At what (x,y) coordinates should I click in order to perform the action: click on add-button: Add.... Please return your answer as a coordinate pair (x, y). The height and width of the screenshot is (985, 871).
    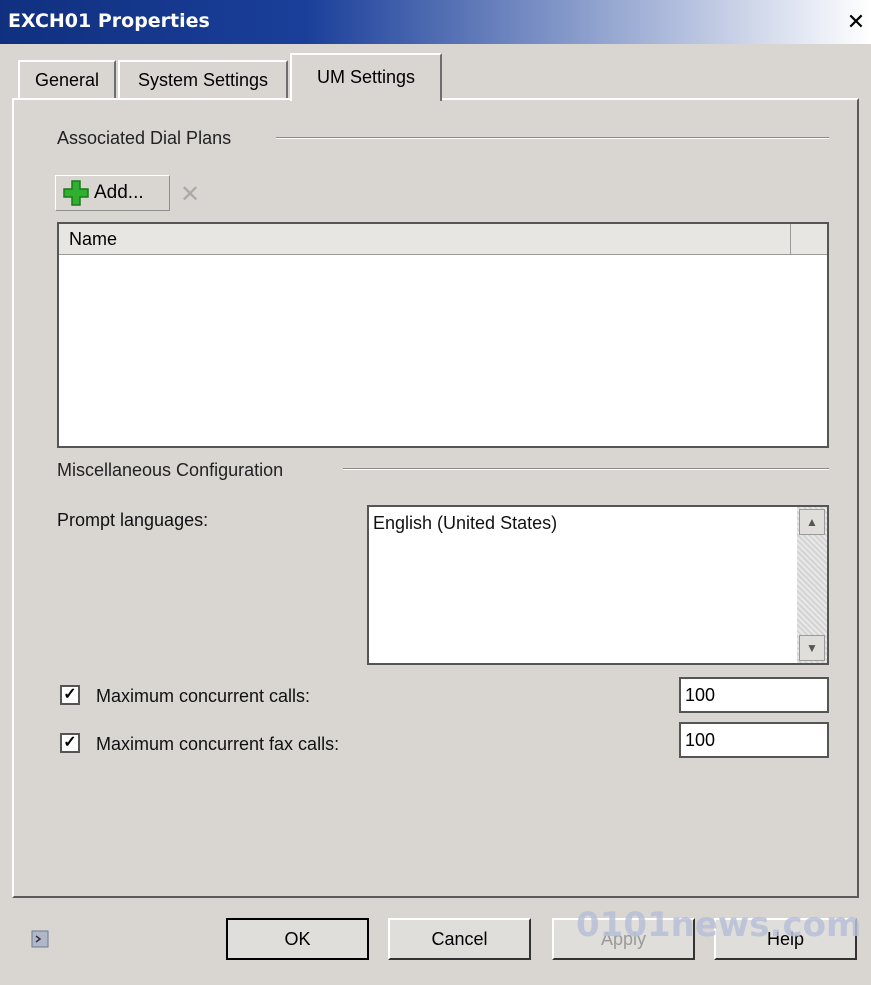
    Looking at the image, I should click on (112, 193).